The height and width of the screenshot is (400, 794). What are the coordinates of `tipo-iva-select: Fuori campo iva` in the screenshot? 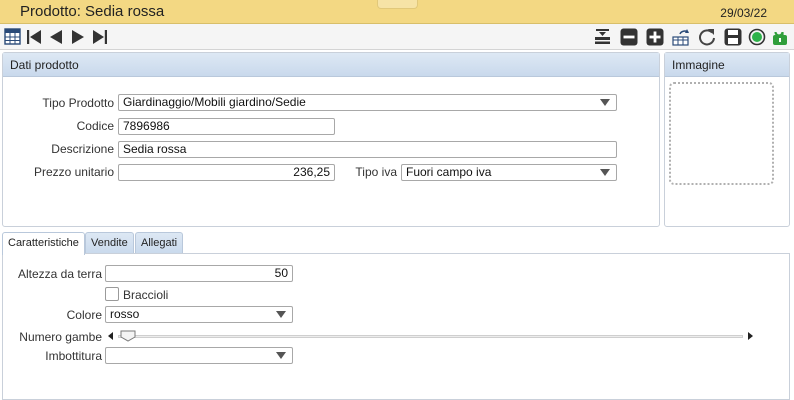 It's located at (509, 172).